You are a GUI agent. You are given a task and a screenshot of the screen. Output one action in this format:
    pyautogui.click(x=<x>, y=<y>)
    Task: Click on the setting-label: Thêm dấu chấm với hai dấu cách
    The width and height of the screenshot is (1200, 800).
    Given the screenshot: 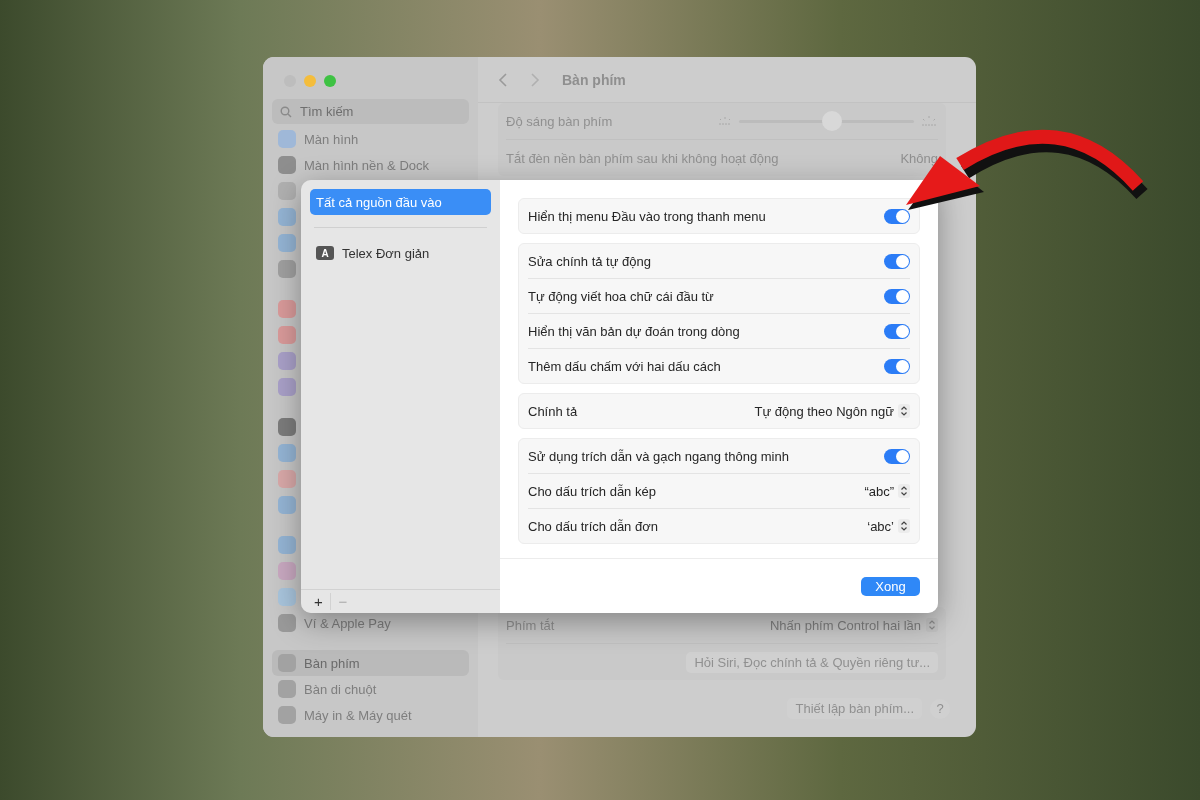 What is the action you would take?
    pyautogui.click(x=624, y=366)
    